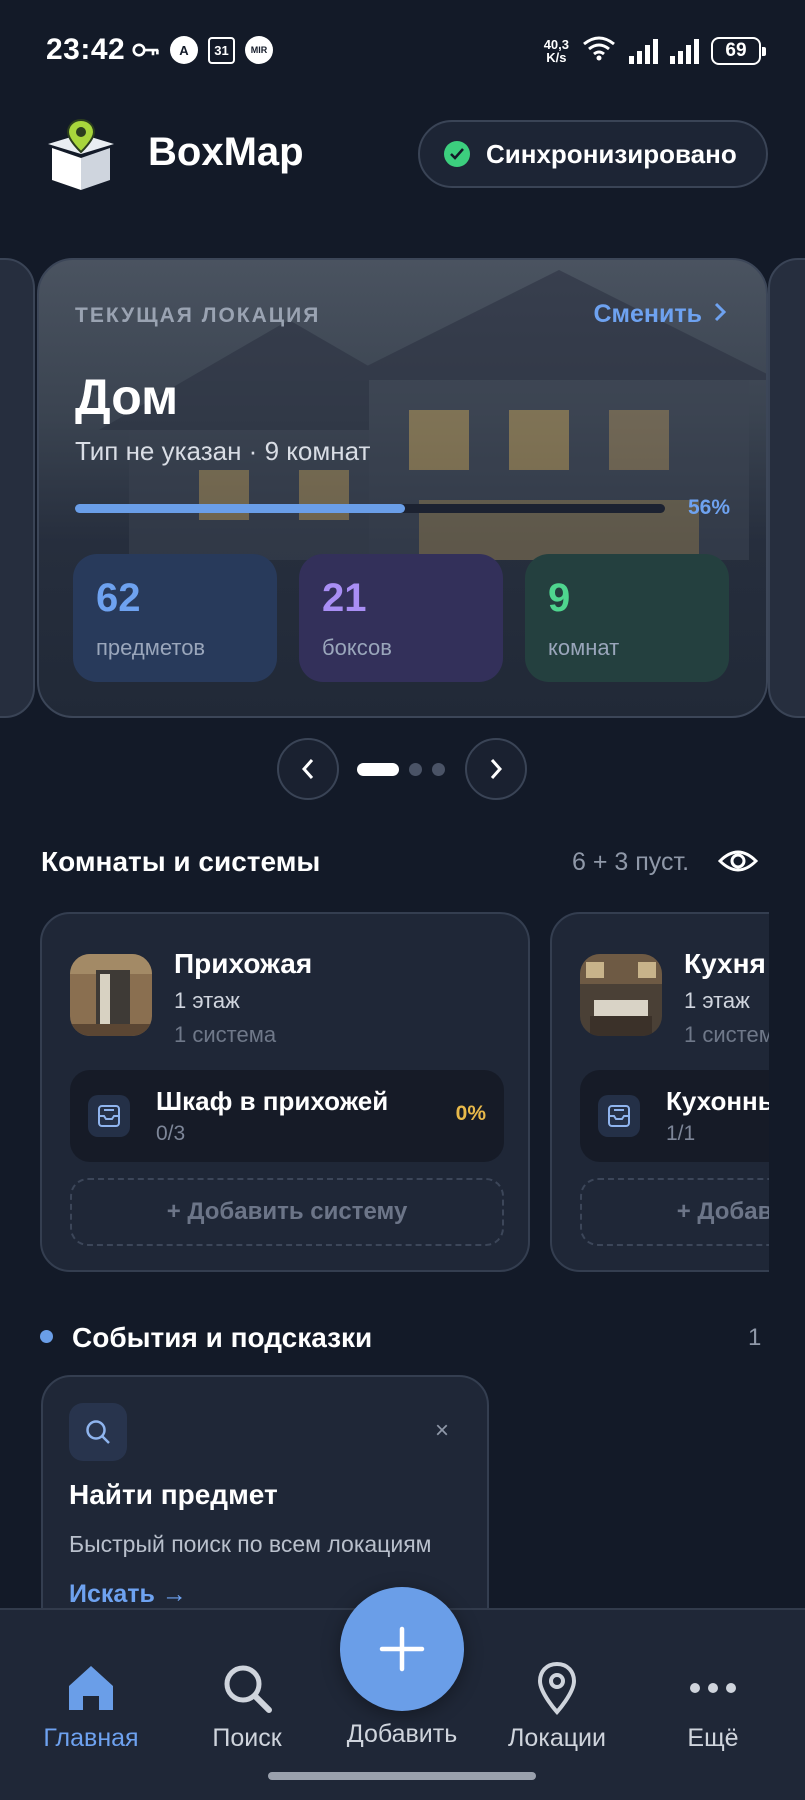 This screenshot has width=805, height=1800. I want to click on status-bar: 23:42 A 31 MIR 40,3 K/s 69, so click(402, 50).